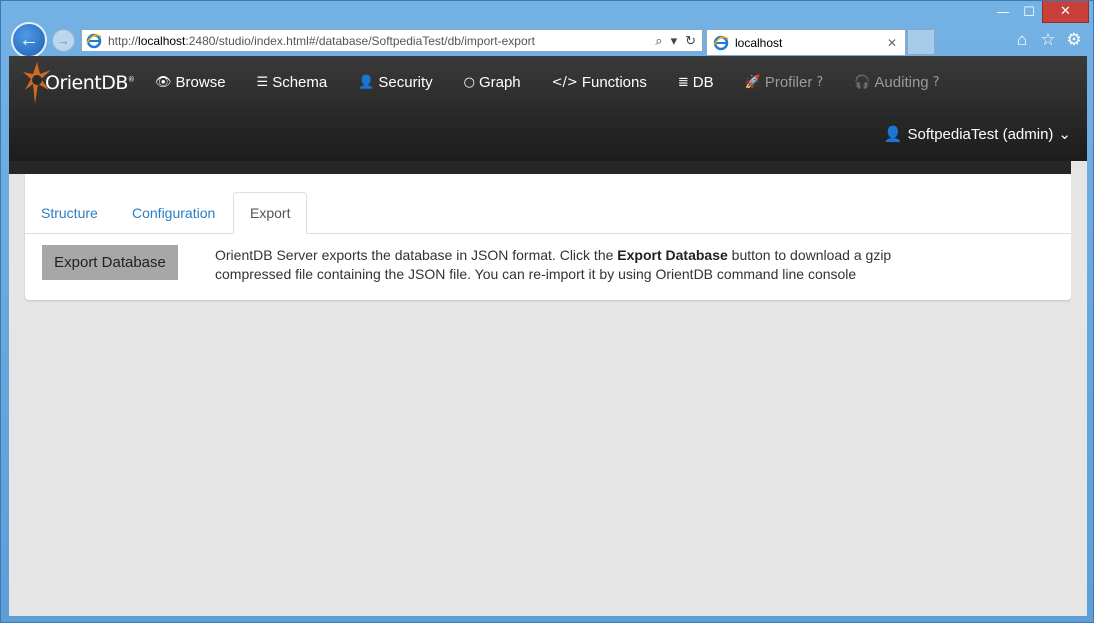 This screenshot has height=623, width=1094. What do you see at coordinates (1022, 40) in the screenshot?
I see `home-icon: ⌂` at bounding box center [1022, 40].